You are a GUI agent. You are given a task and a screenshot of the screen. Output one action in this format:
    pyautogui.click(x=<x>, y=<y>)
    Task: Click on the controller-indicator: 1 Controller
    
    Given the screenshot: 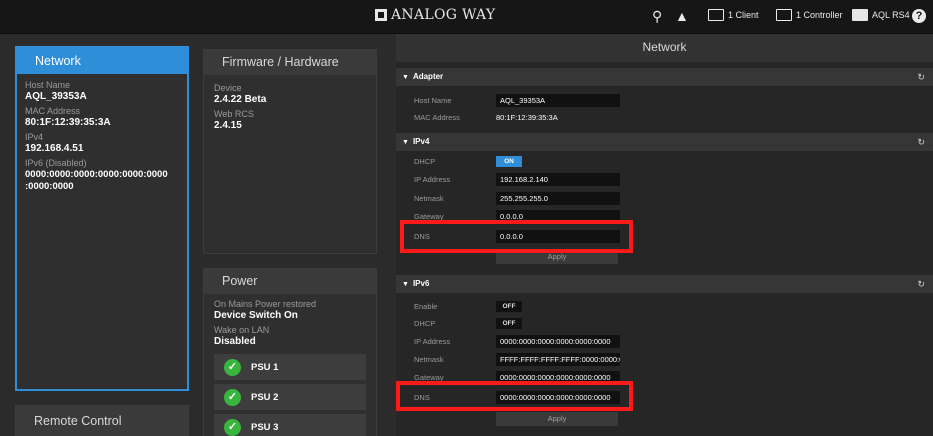 What is the action you would take?
    pyautogui.click(x=809, y=15)
    